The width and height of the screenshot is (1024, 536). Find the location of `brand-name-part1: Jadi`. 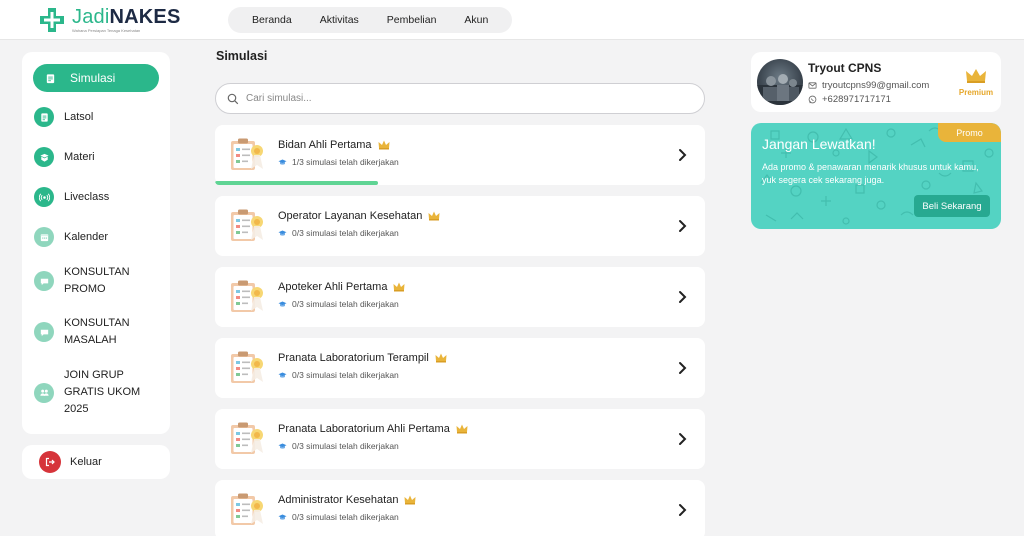

brand-name-part1: Jadi is located at coordinates (91, 17).